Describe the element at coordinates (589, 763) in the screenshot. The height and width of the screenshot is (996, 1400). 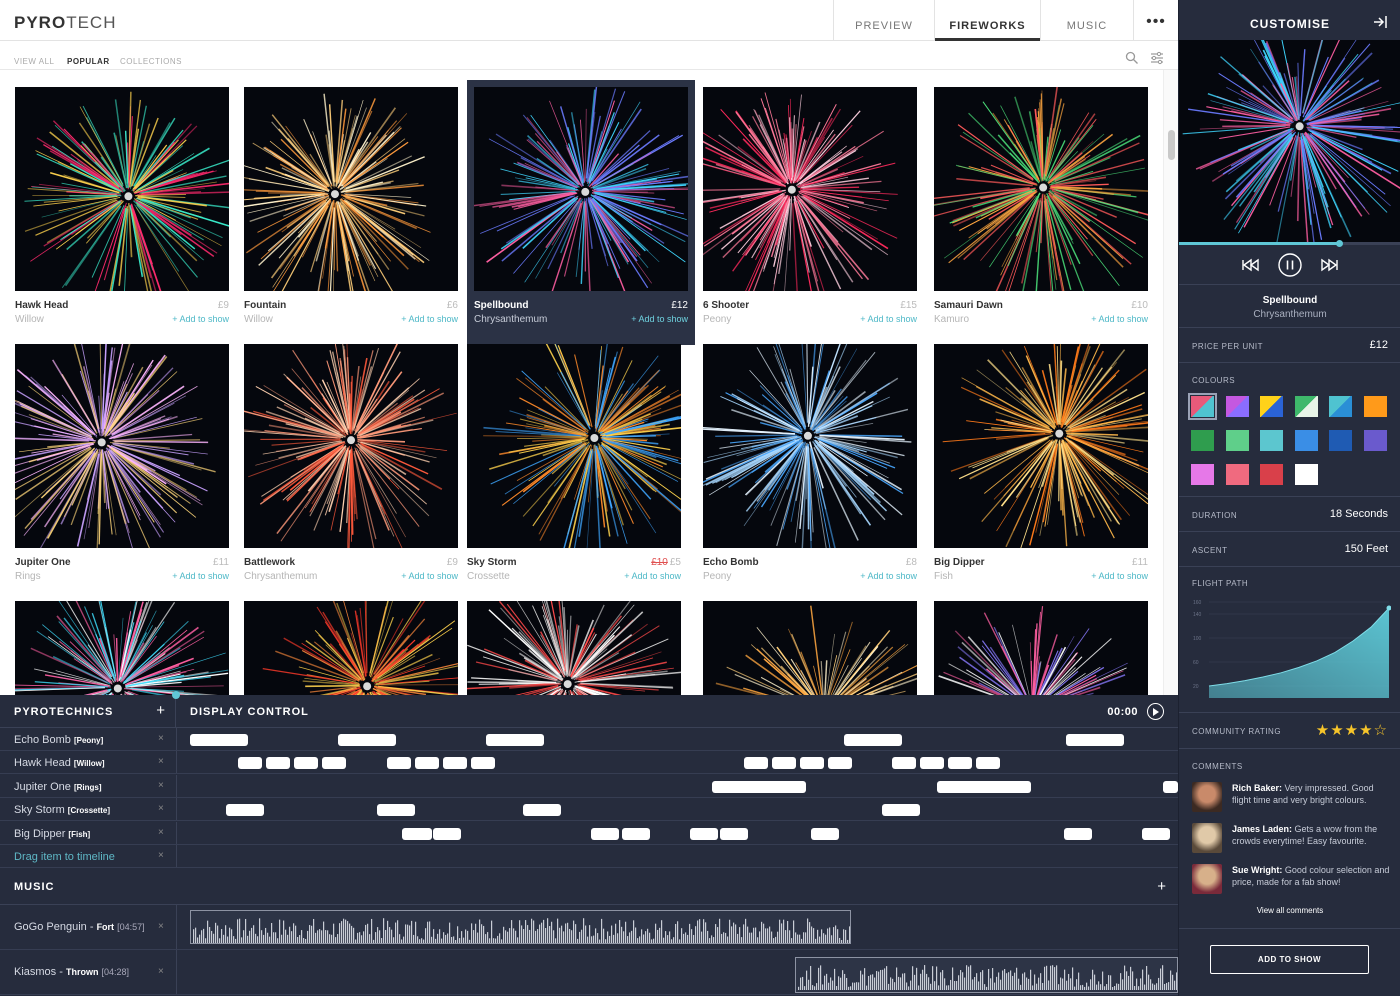
I see `timeline-track: Hawk Head [Willow] ×` at that location.